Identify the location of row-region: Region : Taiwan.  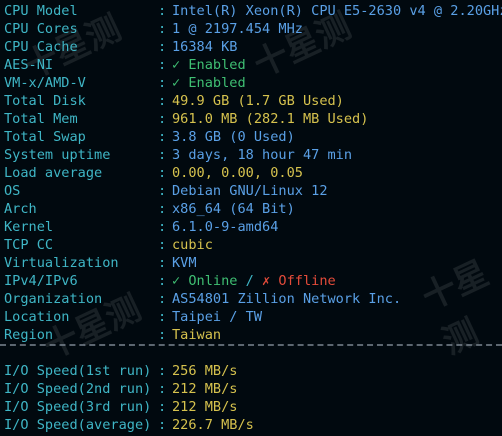
(253, 335).